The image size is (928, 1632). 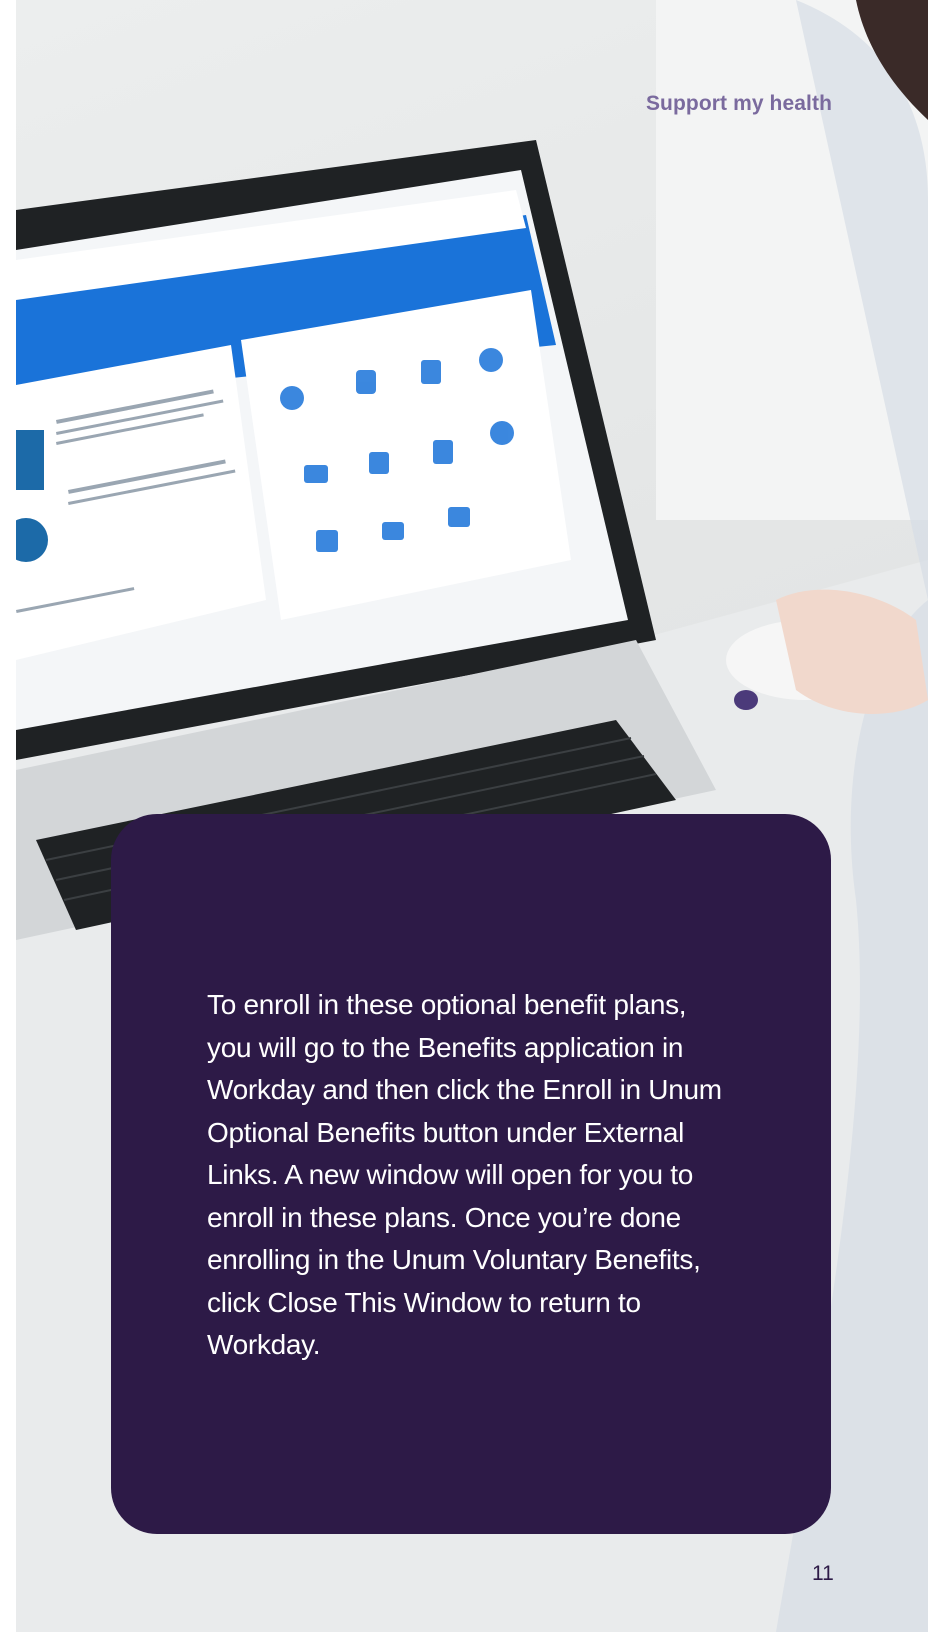 What do you see at coordinates (30, 460) in the screenshot?
I see `screen-thumbnail` at bounding box center [30, 460].